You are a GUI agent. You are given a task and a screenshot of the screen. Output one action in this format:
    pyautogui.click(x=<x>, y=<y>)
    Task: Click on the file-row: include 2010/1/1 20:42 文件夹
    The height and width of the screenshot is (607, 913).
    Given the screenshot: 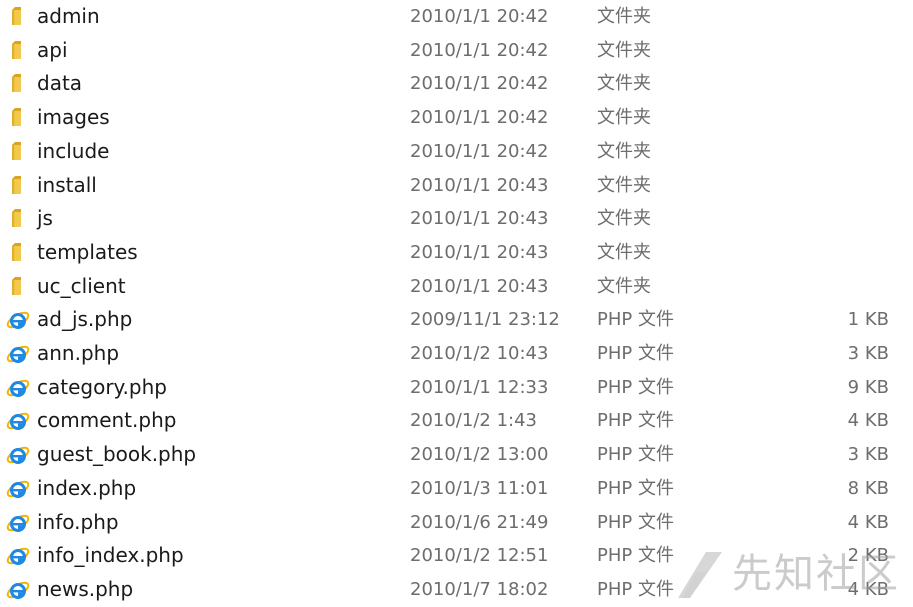 What is the action you would take?
    pyautogui.click(x=456, y=152)
    